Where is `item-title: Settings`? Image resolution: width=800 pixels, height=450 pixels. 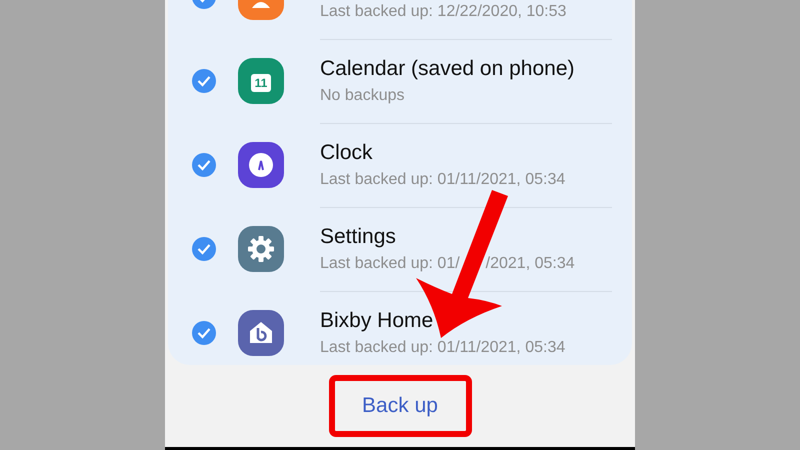
item-title: Settings is located at coordinates (358, 237).